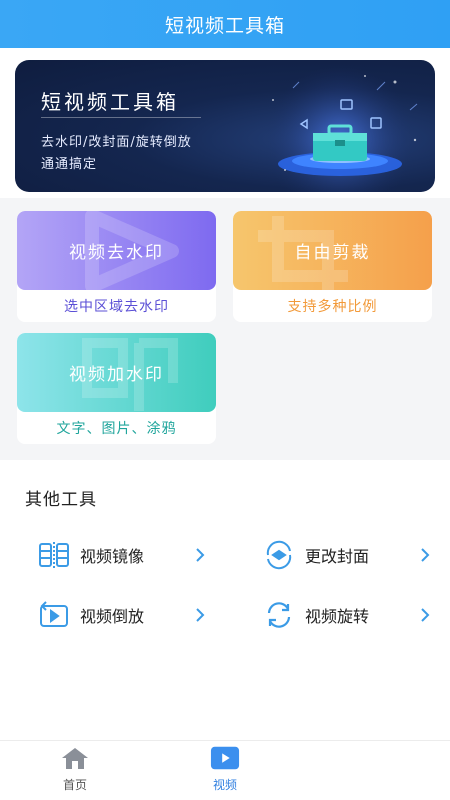  I want to click on free-crop-label: 自由剪裁, so click(332, 253).